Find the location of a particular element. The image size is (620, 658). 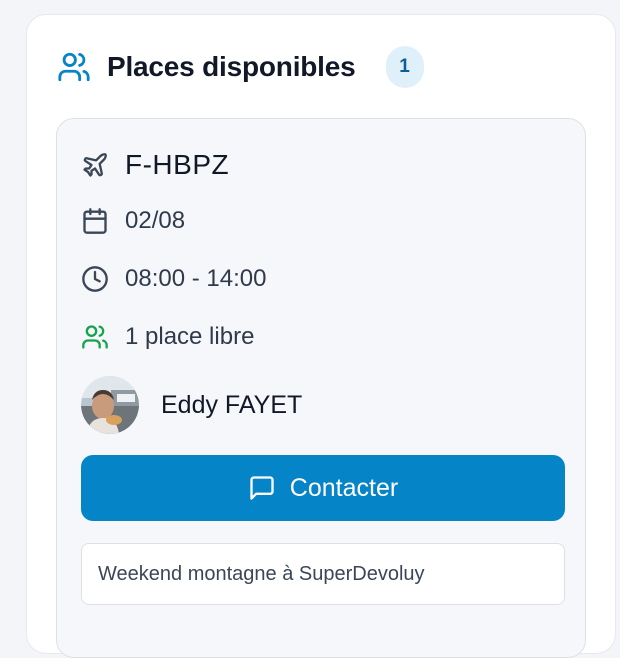

date-row: 02/08 is located at coordinates (133, 221).